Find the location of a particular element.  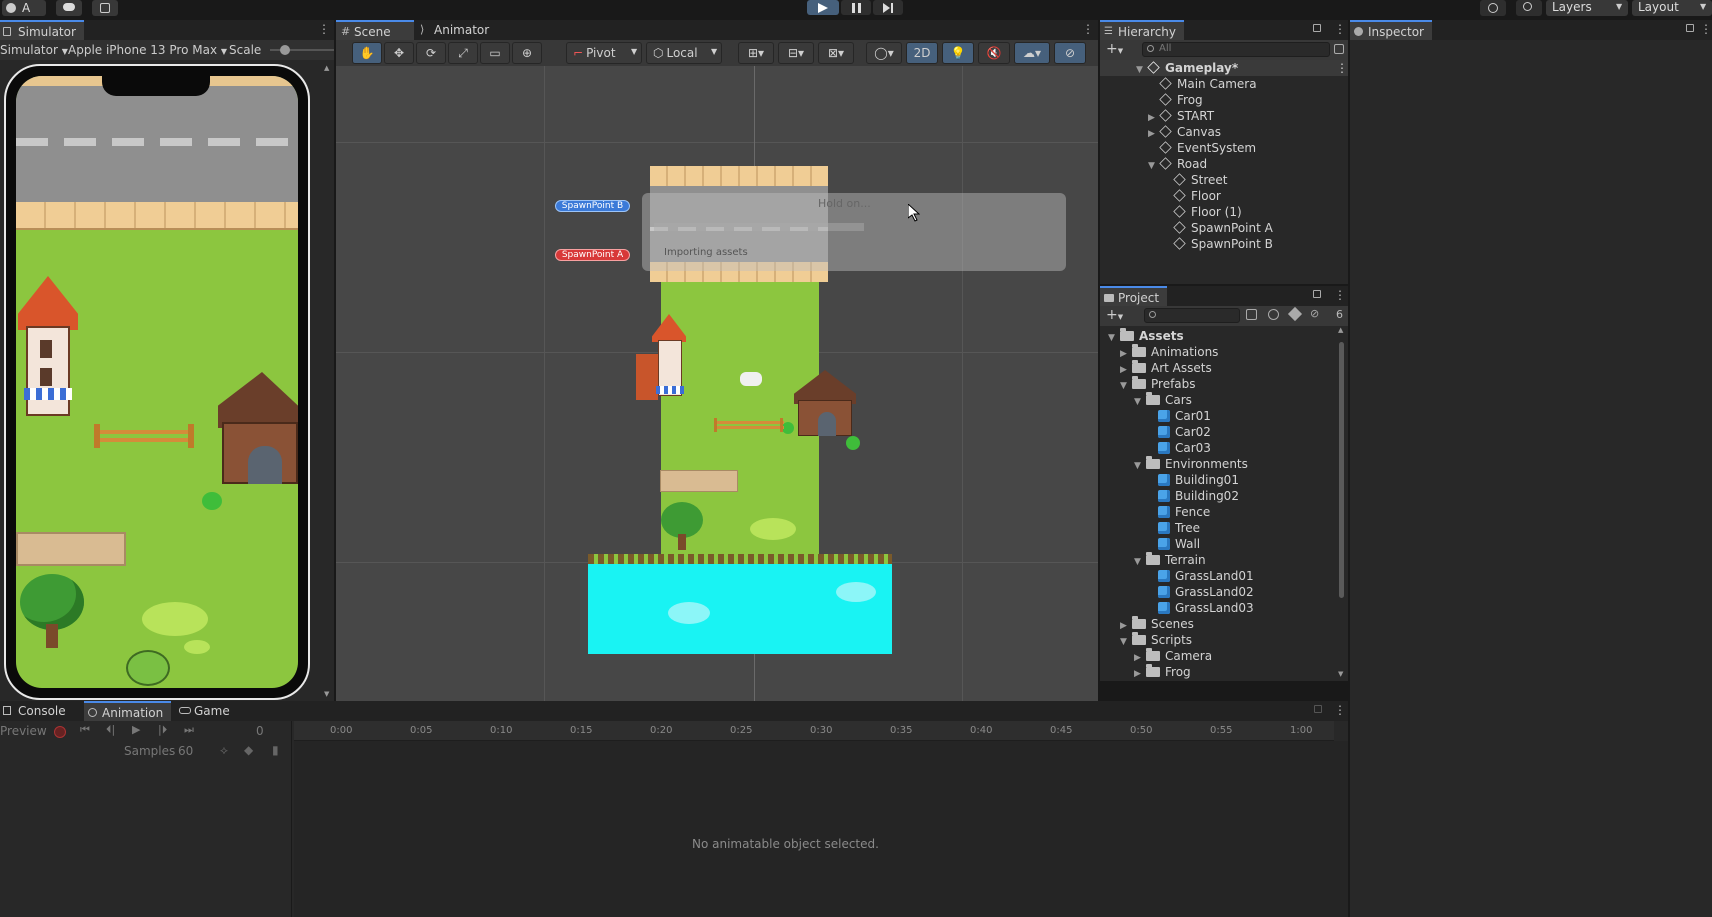

transform-tool-button: ⊕ is located at coordinates (527, 53).